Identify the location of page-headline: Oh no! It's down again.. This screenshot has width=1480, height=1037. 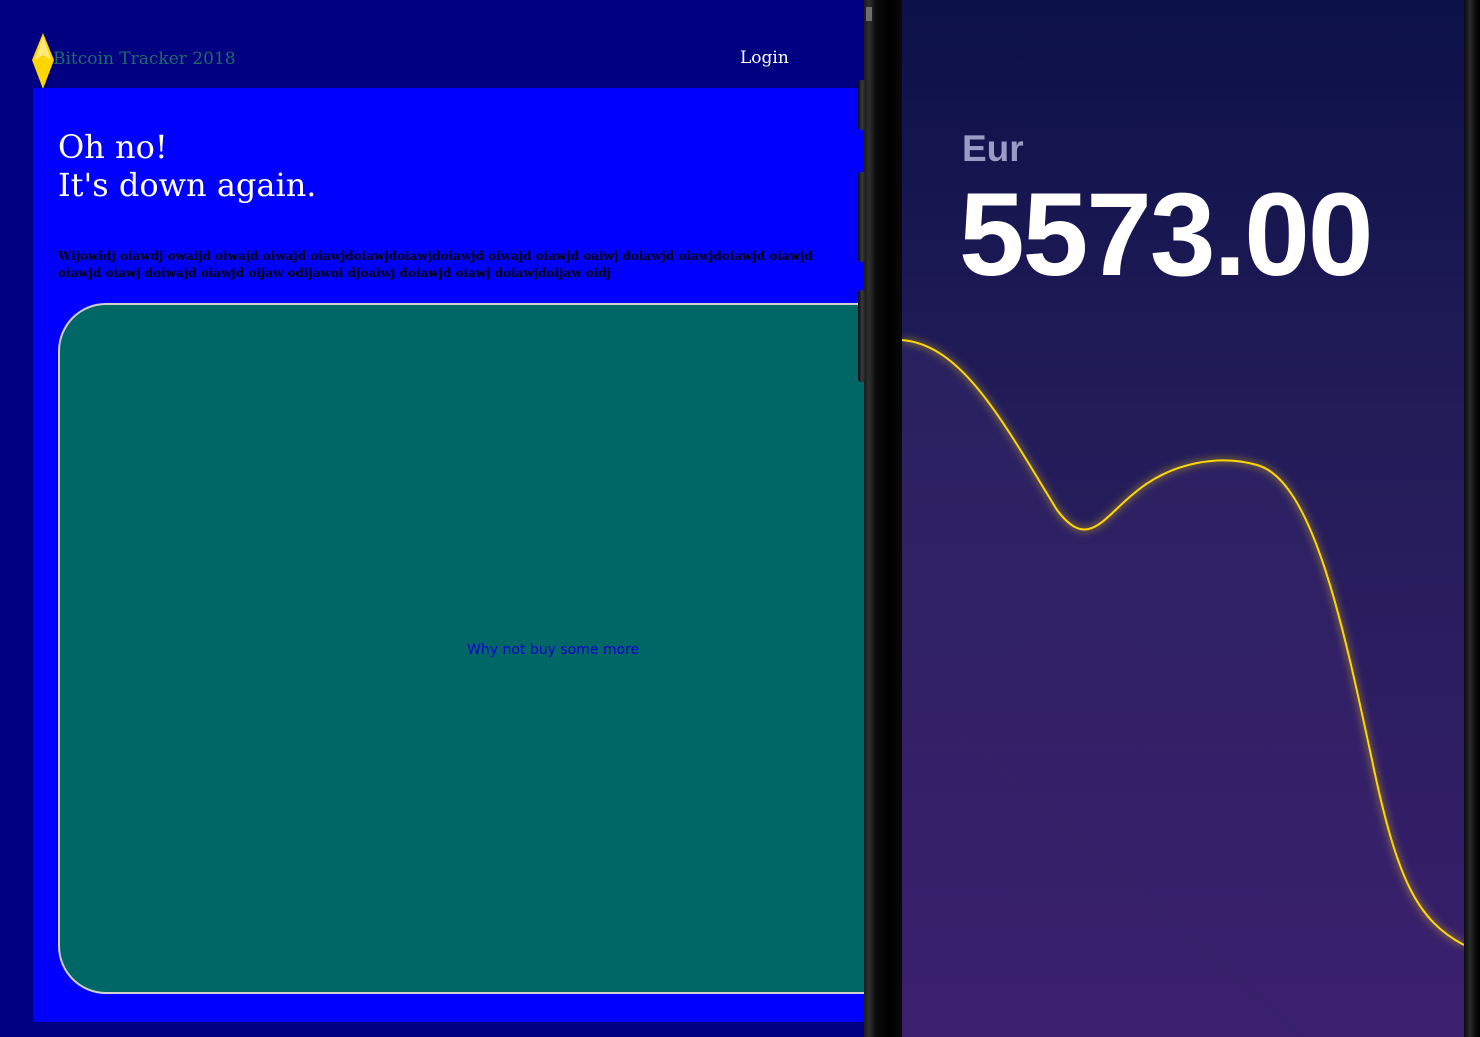
(187, 166).